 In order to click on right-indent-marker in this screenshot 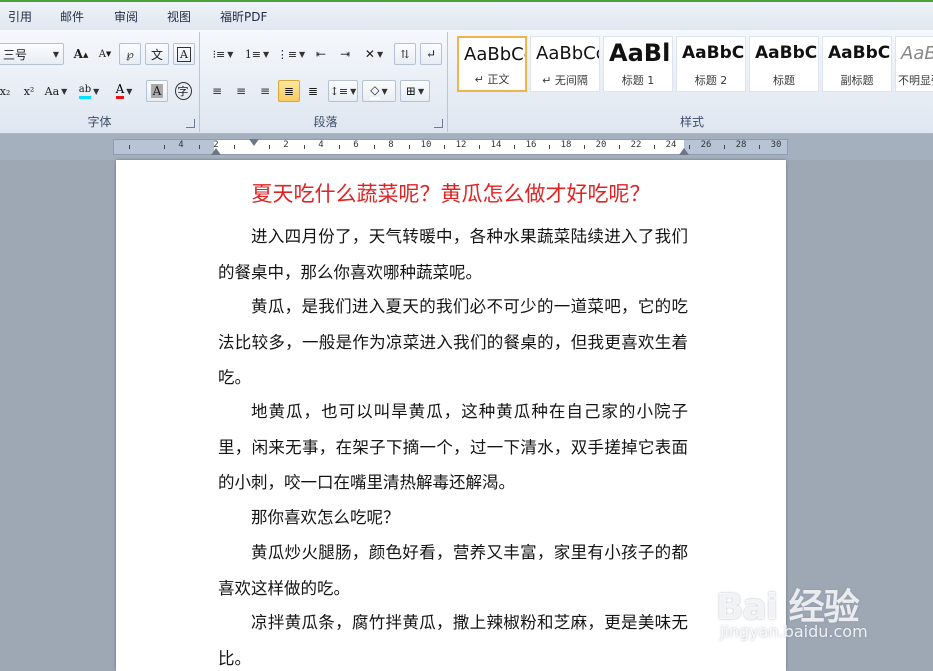, I will do `click(684, 151)`.